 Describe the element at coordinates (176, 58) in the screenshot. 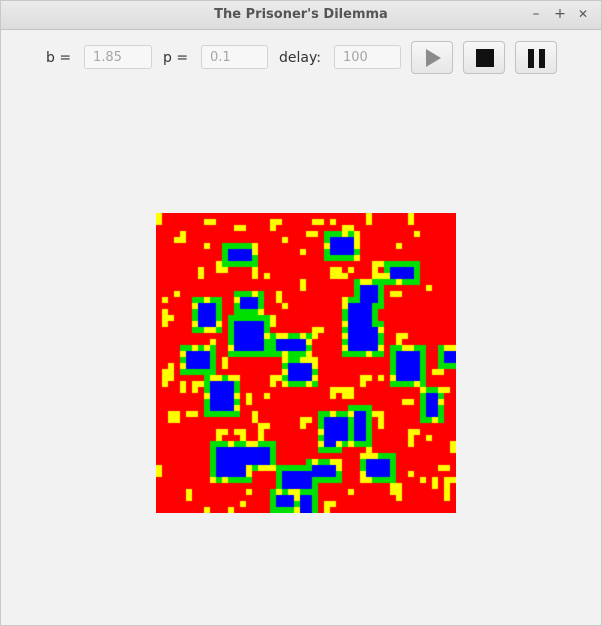

I see `p-label: p =` at that location.